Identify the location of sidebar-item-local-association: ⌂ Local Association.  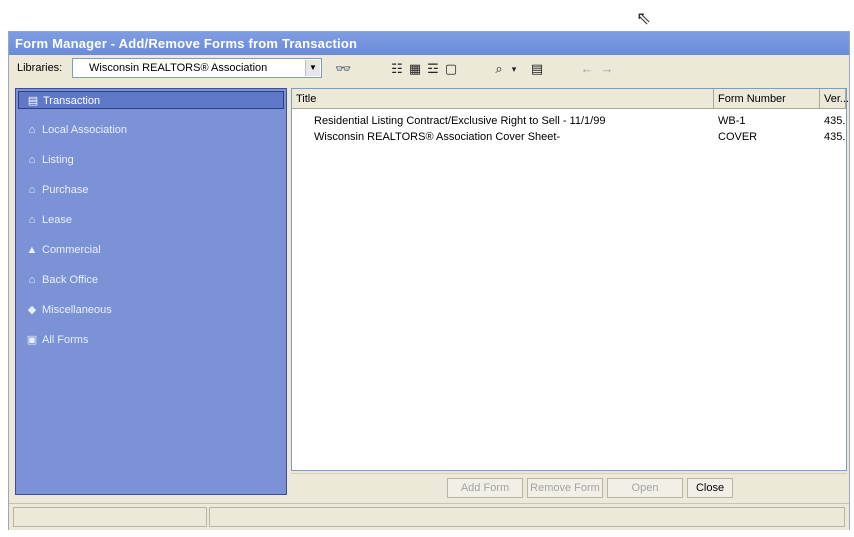
(151, 130).